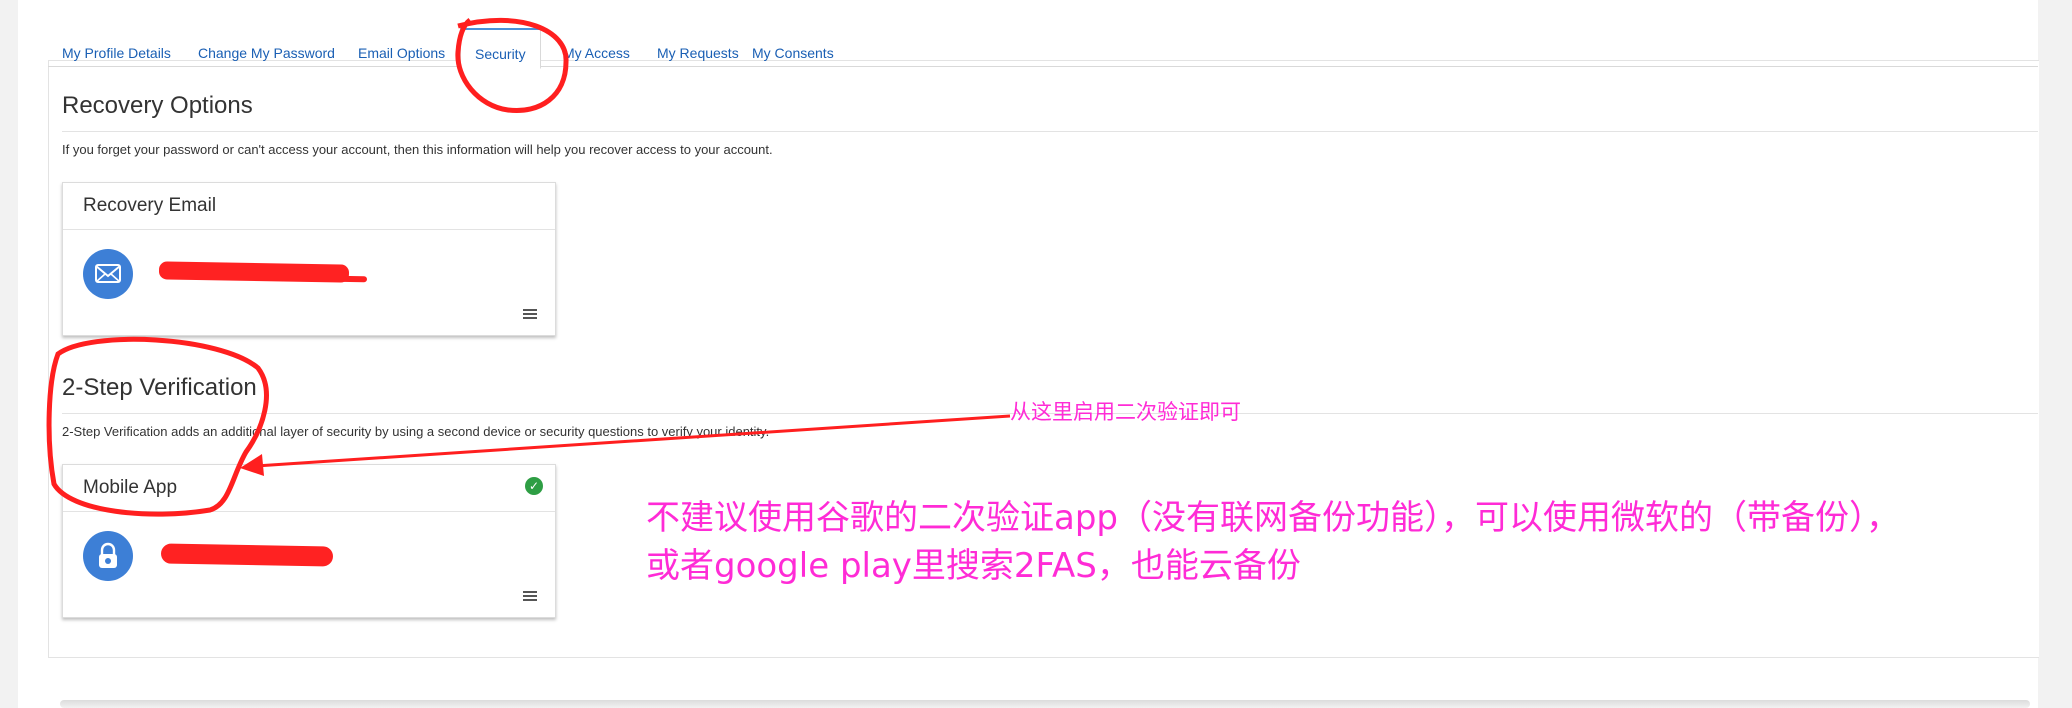 The height and width of the screenshot is (708, 2072). I want to click on recovery-email-card: Recovery Email, so click(309, 259).